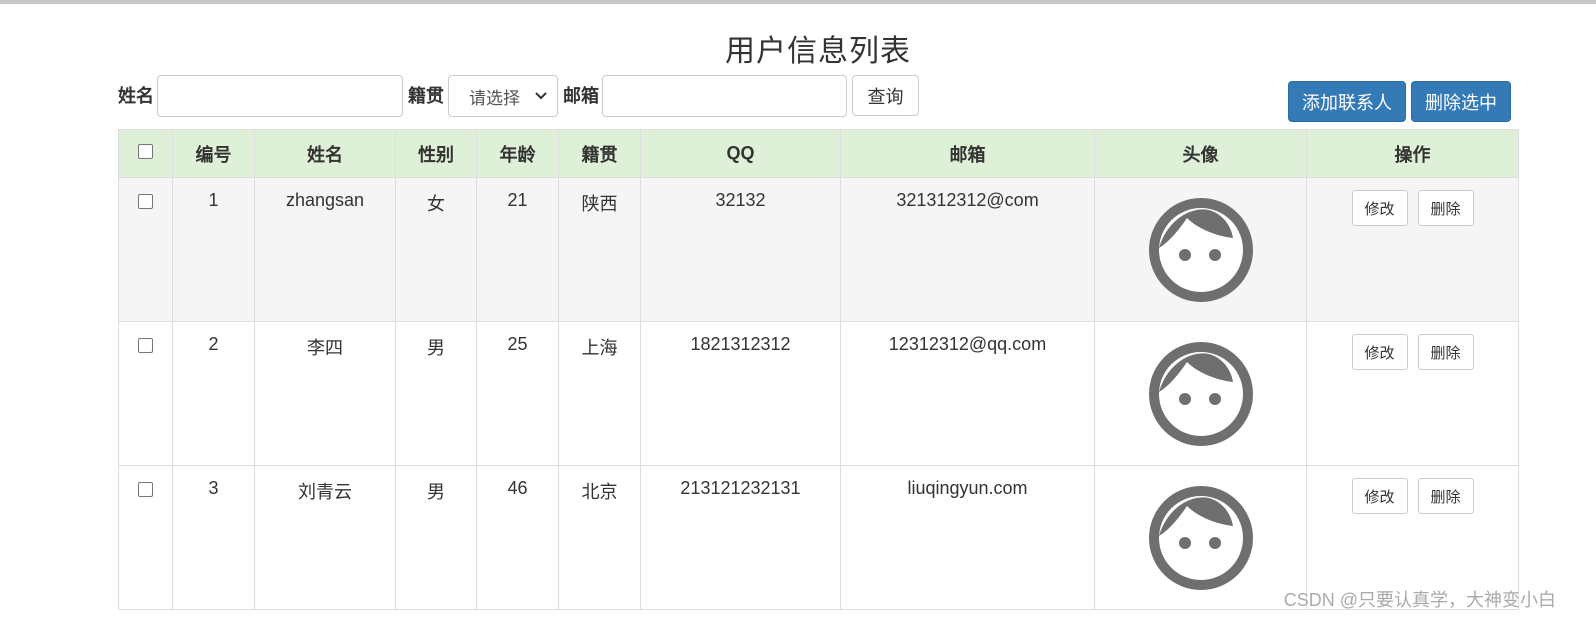 The image size is (1596, 628). What do you see at coordinates (599, 393) in the screenshot?
I see `cell-origin: 上海` at bounding box center [599, 393].